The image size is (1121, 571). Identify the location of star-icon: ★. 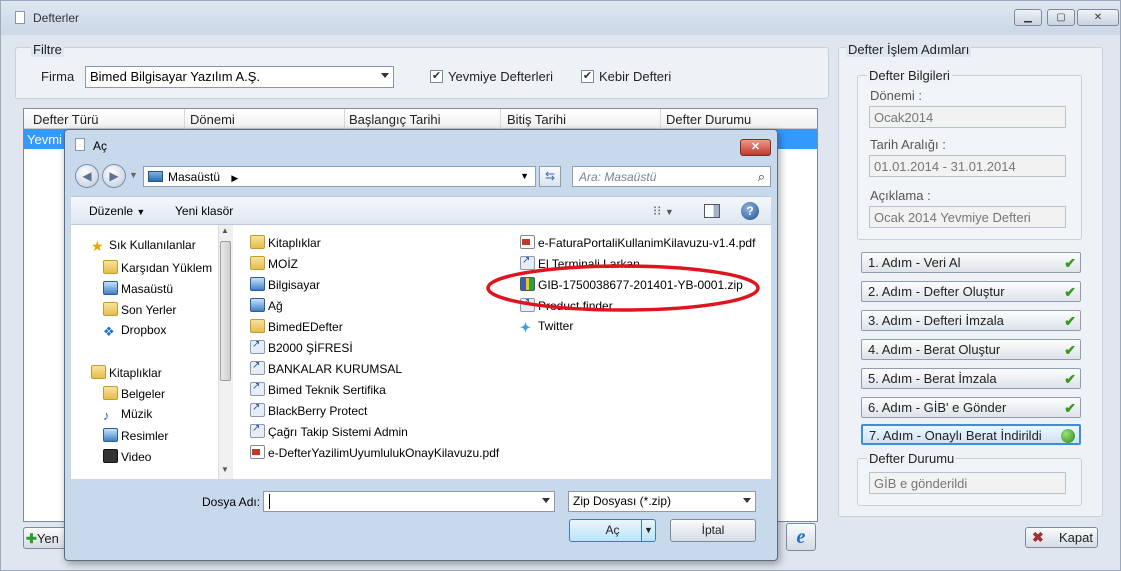
(97, 246).